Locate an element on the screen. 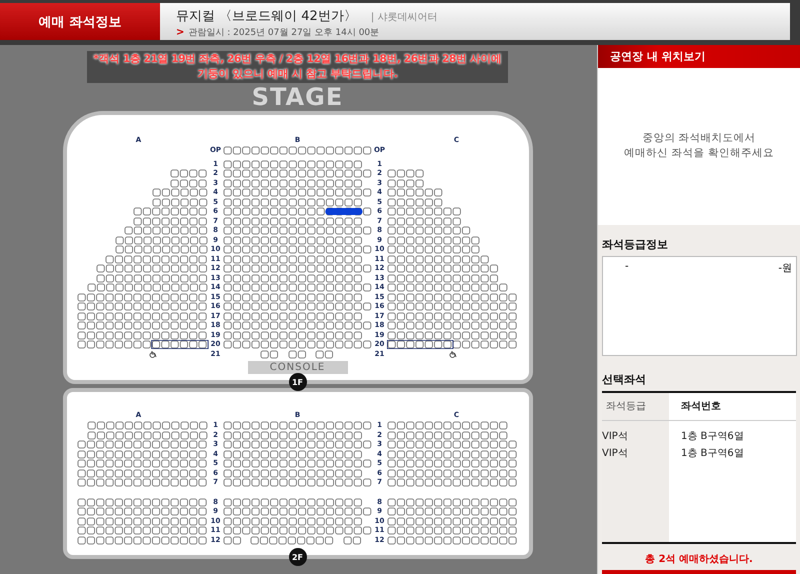  panel-title: 공연장 내 위치보기 is located at coordinates (699, 56).